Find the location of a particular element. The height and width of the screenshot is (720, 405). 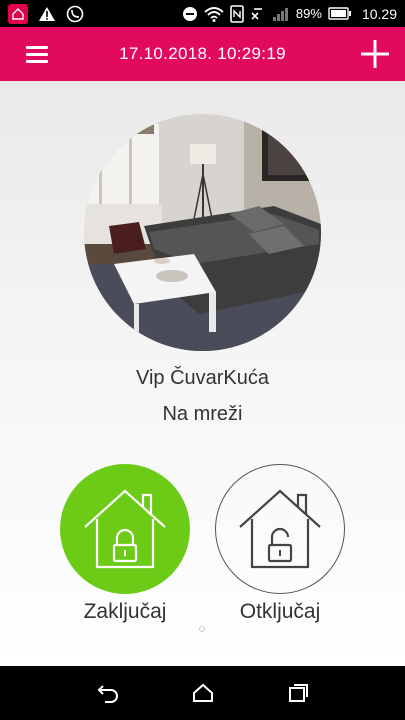

status-bar-right: 89% 10.29 is located at coordinates (289, 13).